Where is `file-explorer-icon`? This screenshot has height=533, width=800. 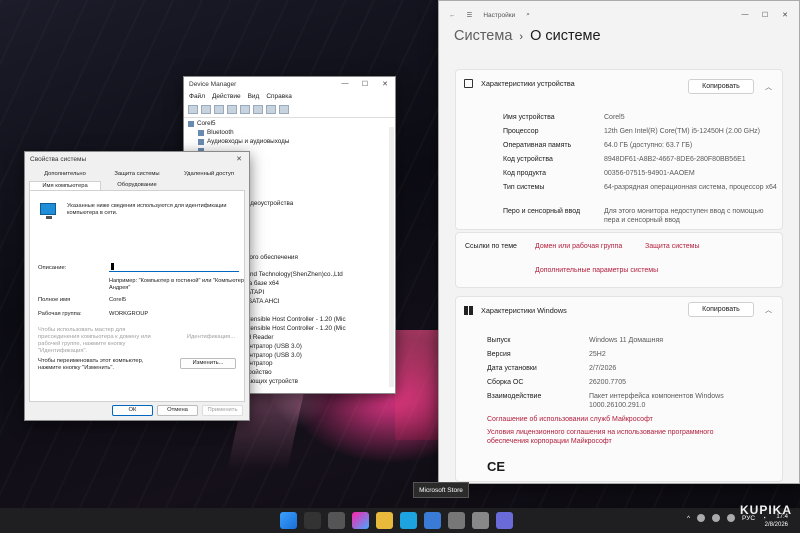 file-explorer-icon is located at coordinates (384, 520).